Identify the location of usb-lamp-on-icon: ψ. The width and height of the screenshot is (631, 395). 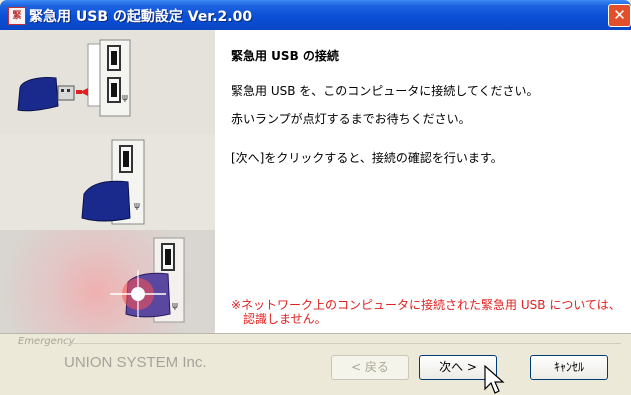
(147, 280).